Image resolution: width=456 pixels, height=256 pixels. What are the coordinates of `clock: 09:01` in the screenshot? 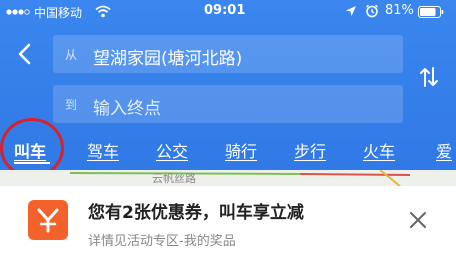 It's located at (225, 10).